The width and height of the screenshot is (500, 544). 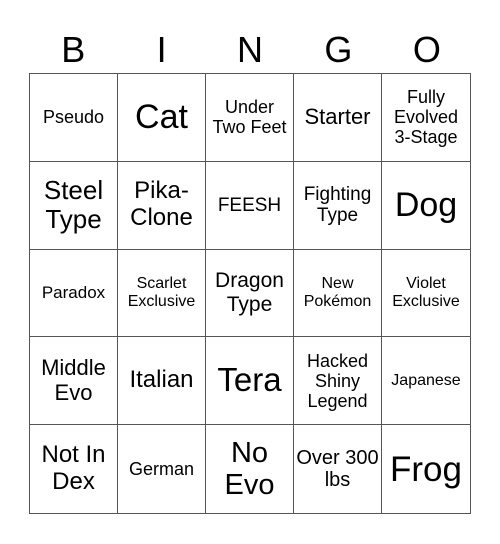 I want to click on bingo-cell: Over 300 lbs, so click(x=338, y=469).